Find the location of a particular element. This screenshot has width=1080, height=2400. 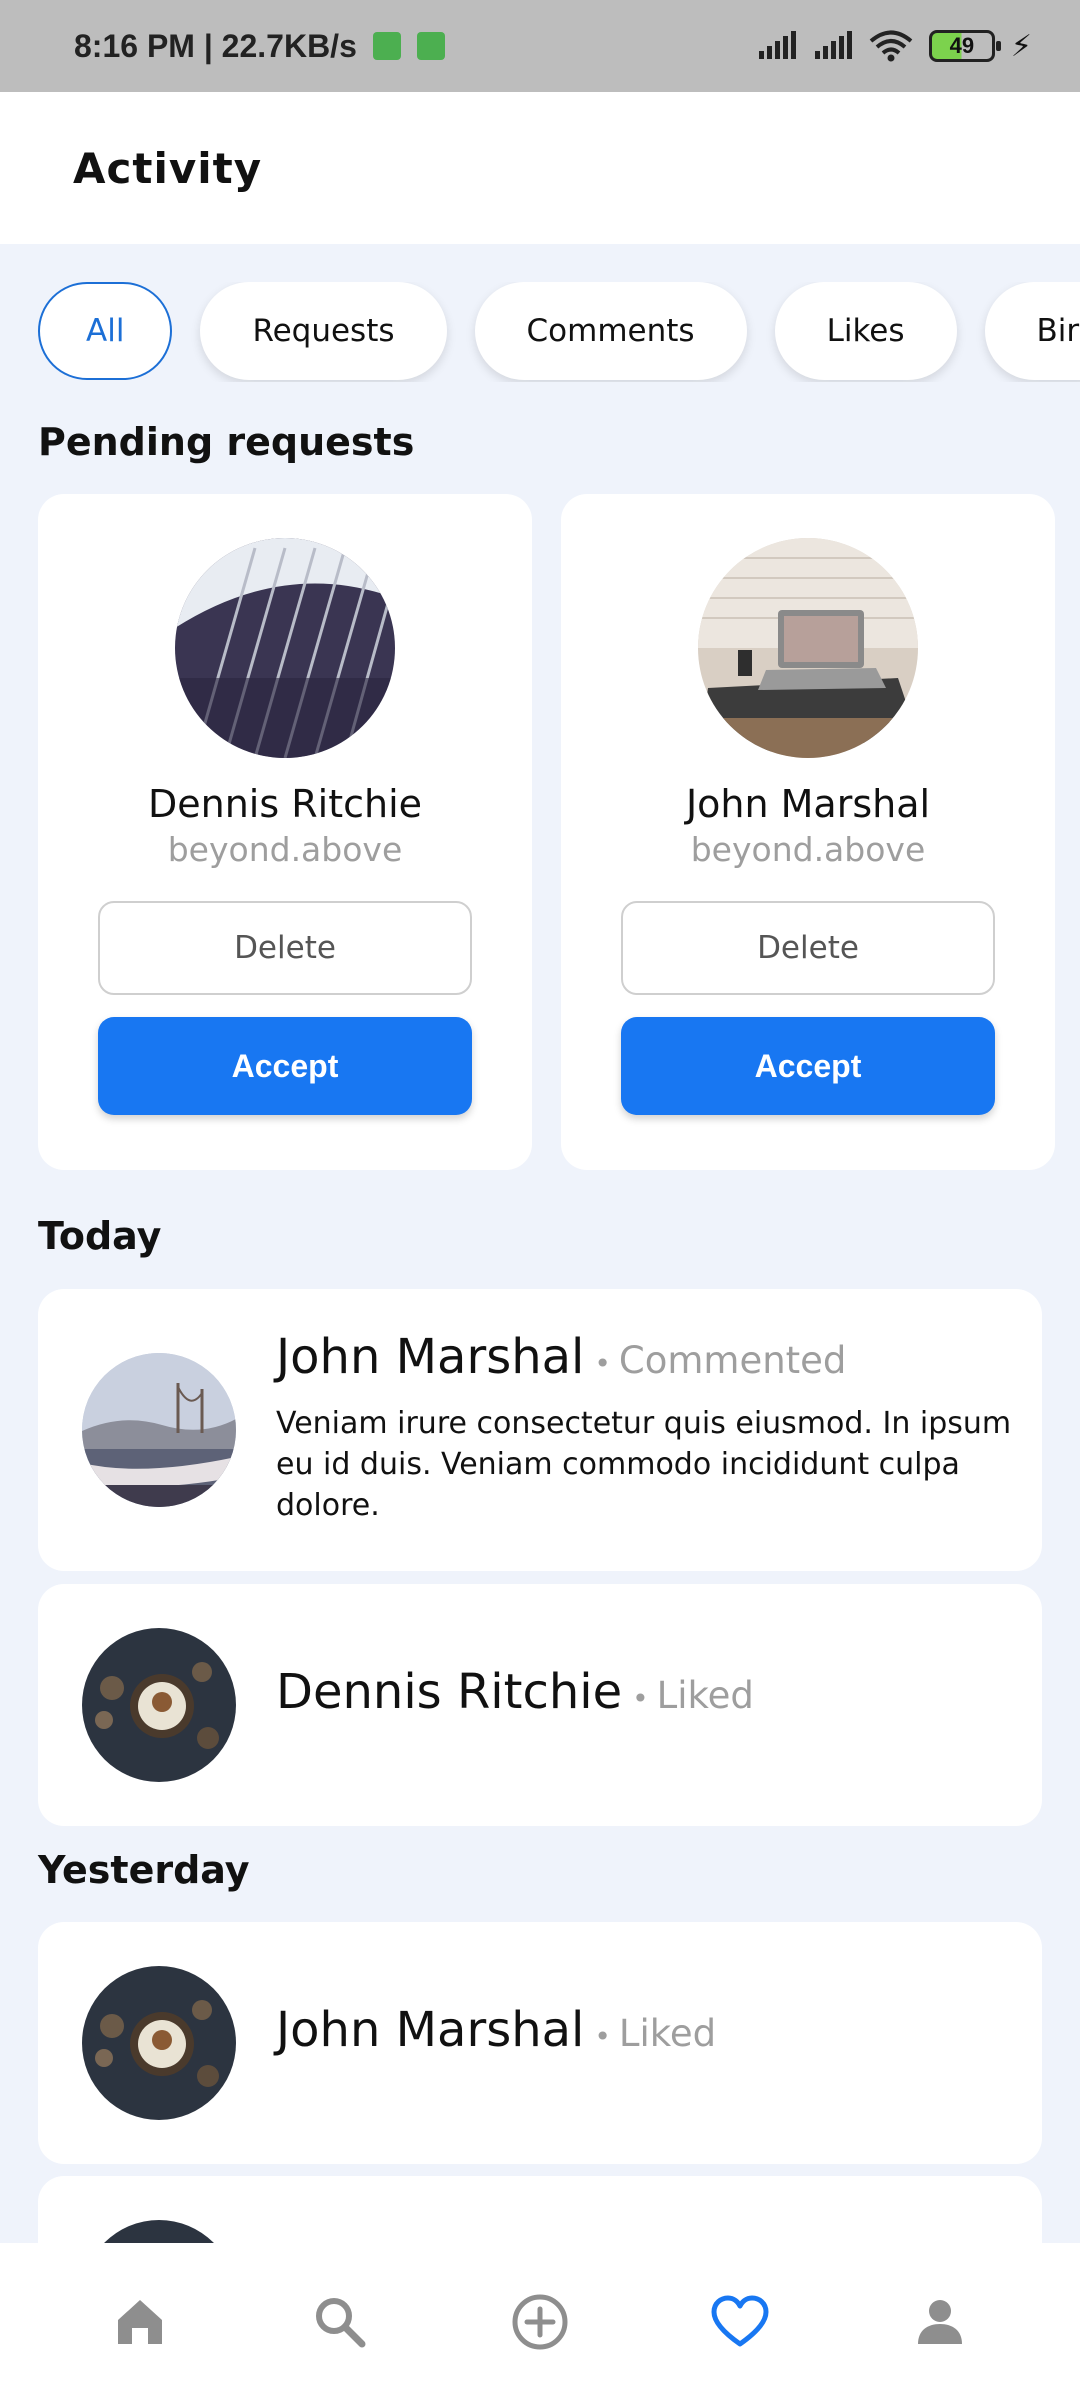

nav-home is located at coordinates (140, 2322).